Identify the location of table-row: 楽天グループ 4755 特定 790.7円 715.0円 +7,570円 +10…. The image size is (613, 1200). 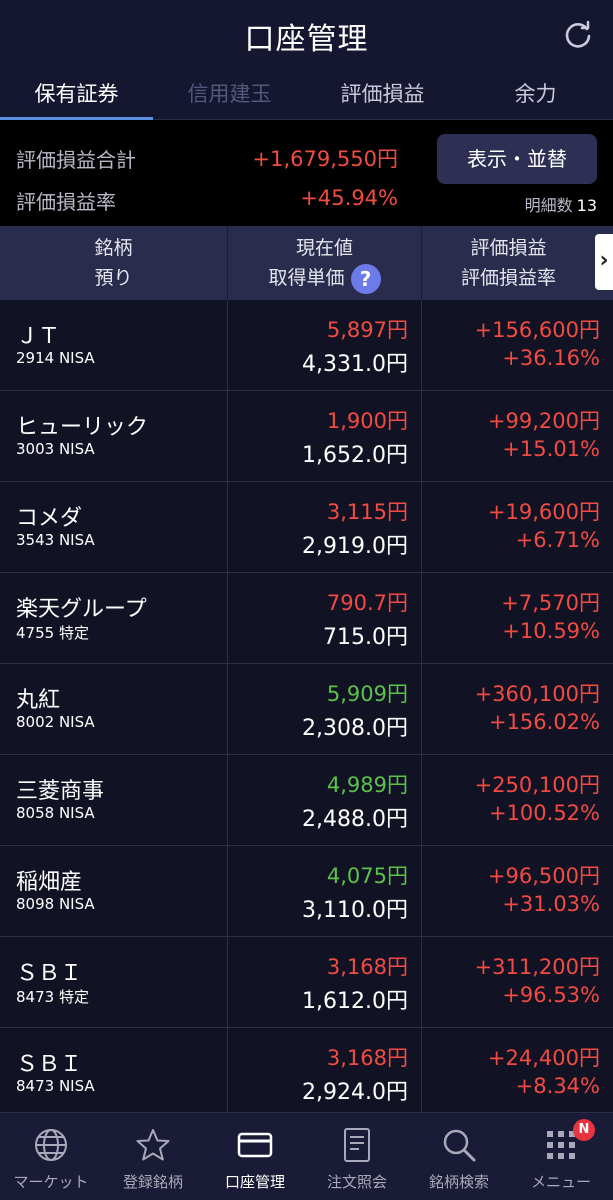
(306, 618).